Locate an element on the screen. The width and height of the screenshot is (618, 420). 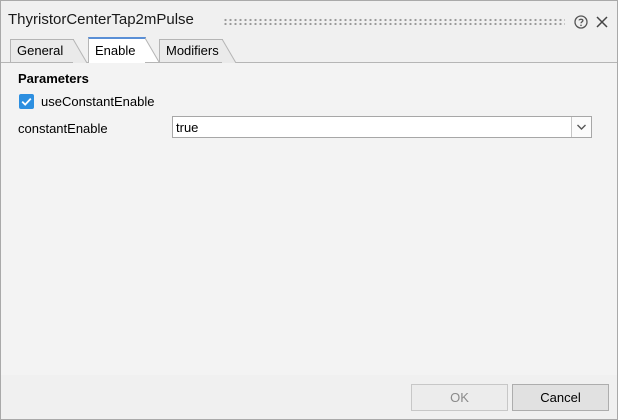
tab-enable-label: Enable is located at coordinates (115, 50).